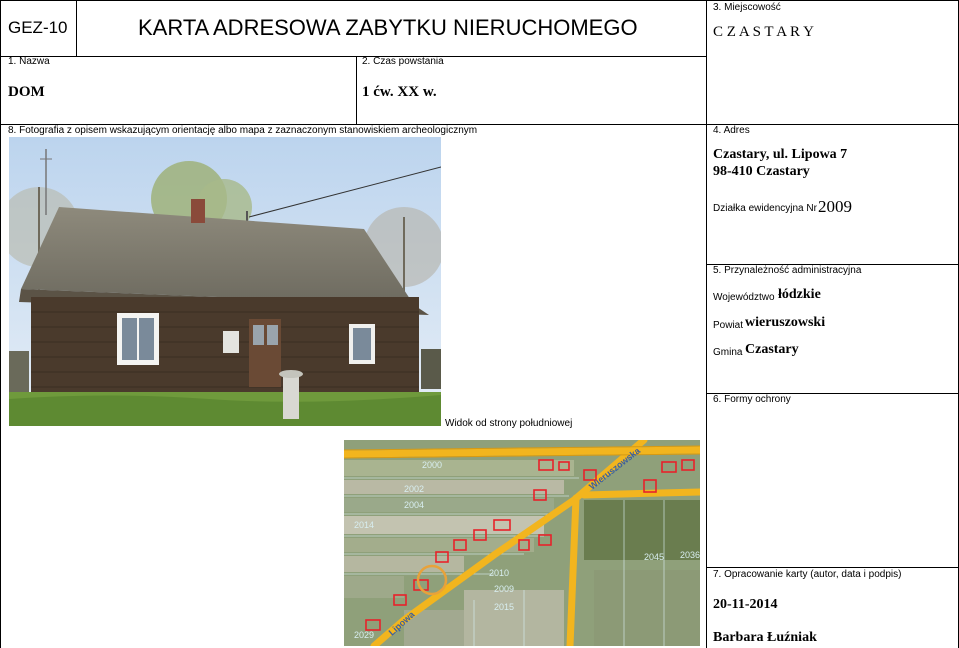 This screenshot has height=648, width=959. Describe the element at coordinates (479, 0) in the screenshot. I see `border-top` at that location.